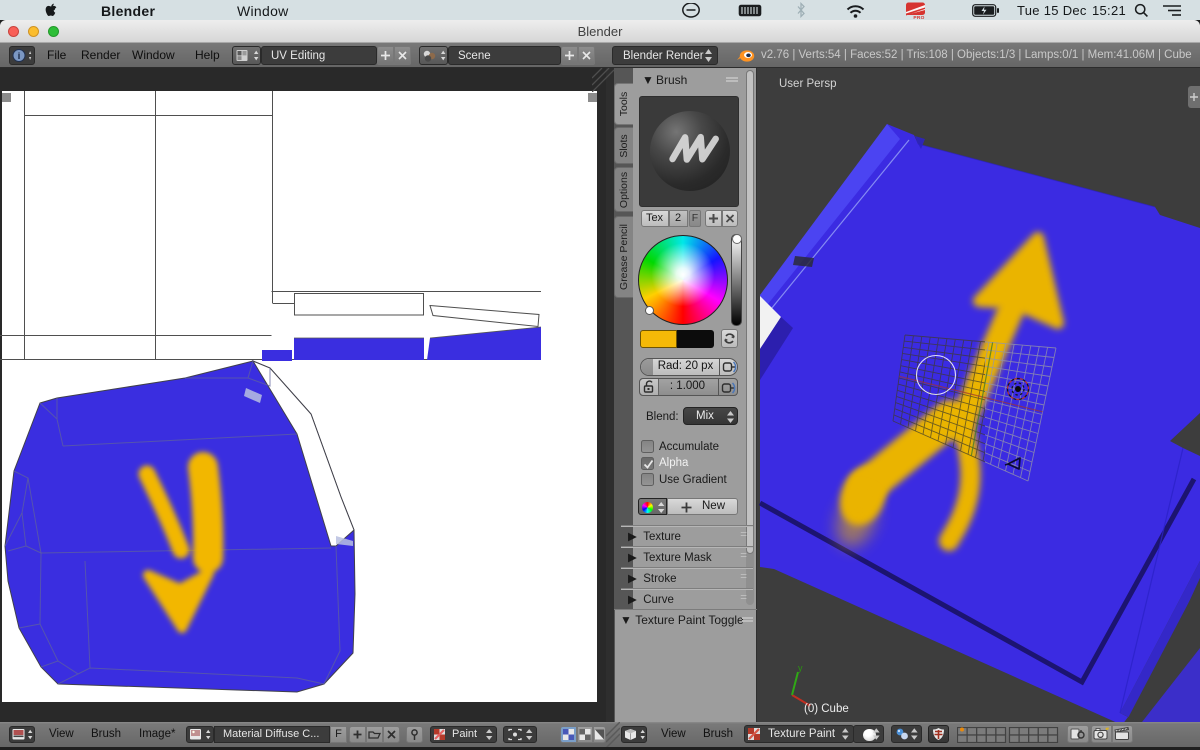  Describe the element at coordinates (19, 56) in the screenshot. I see `svg-text: i` at that location.